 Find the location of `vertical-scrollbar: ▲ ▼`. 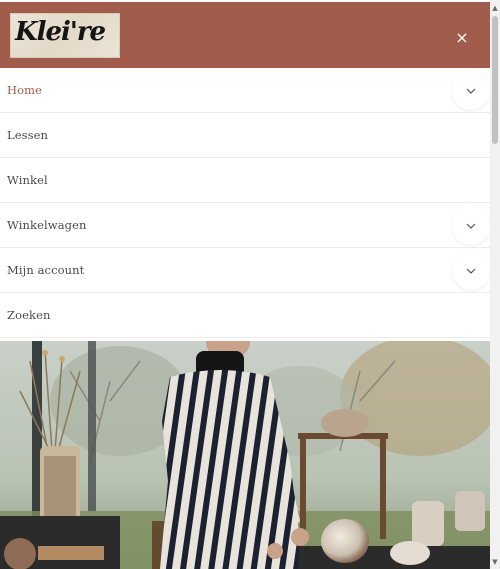

vertical-scrollbar: ▲ ▼ is located at coordinates (495, 284).